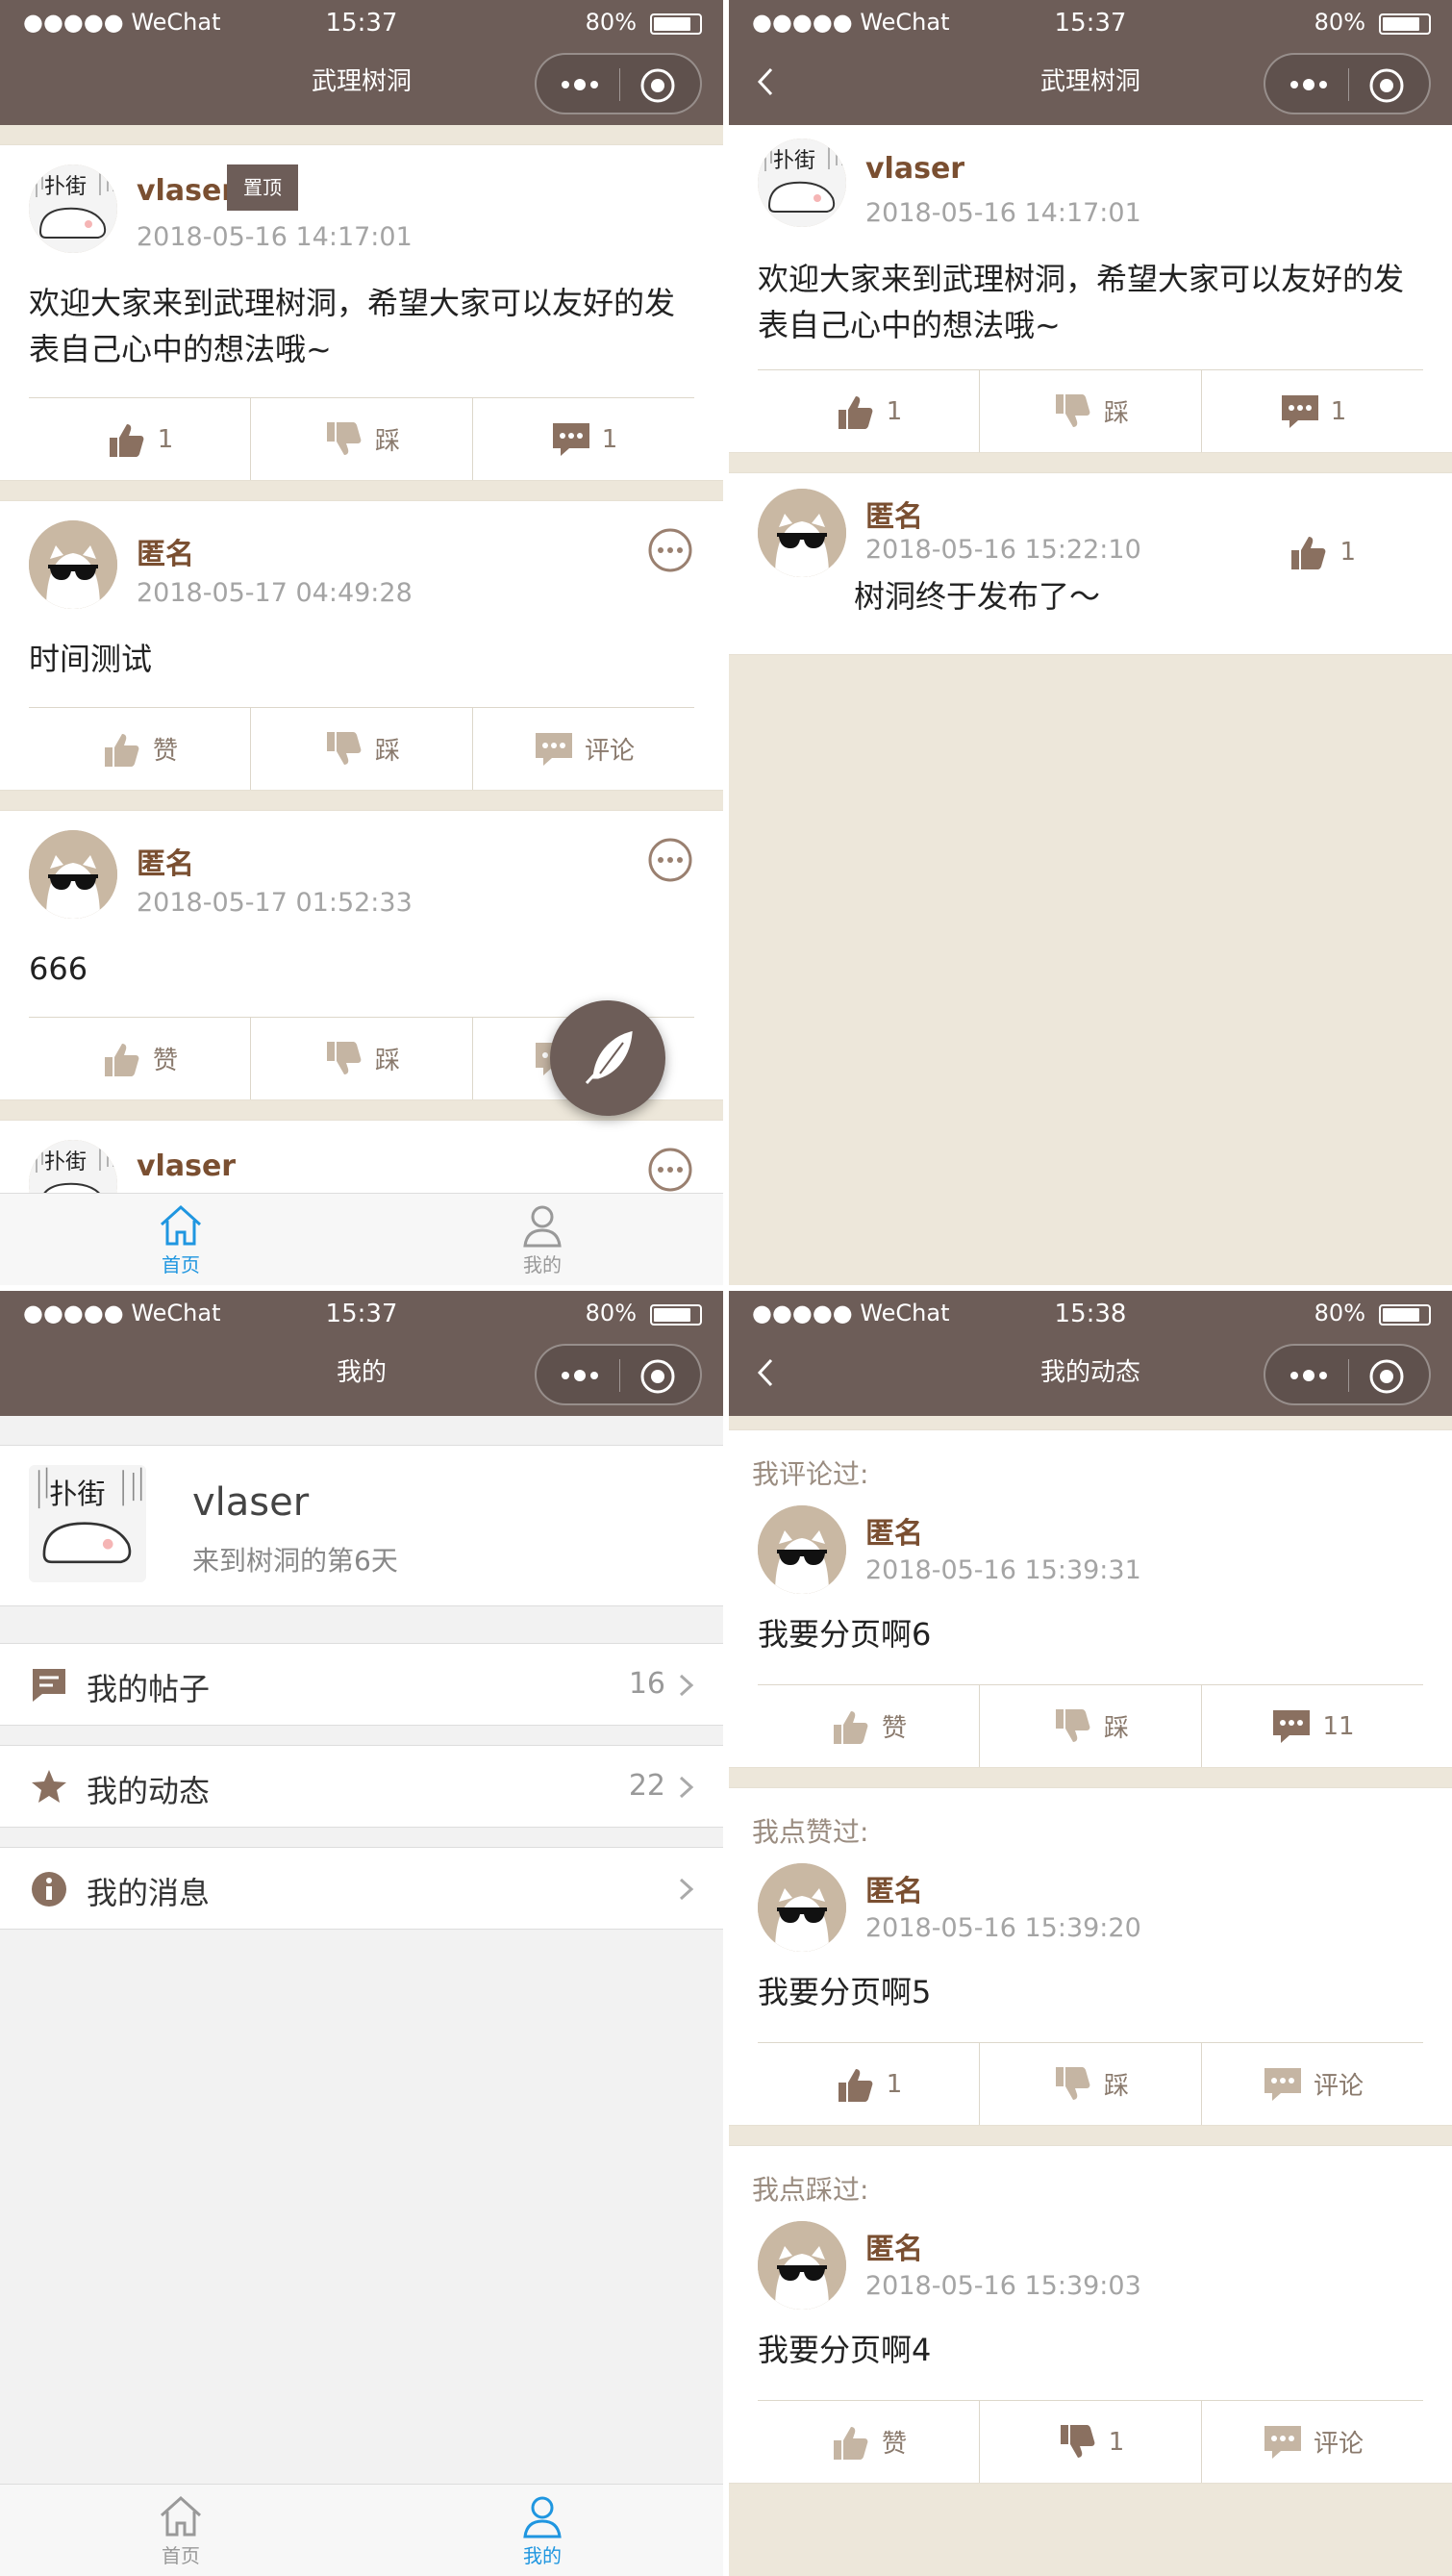 The height and width of the screenshot is (2576, 1452). I want to click on post-text: 666, so click(58, 969).